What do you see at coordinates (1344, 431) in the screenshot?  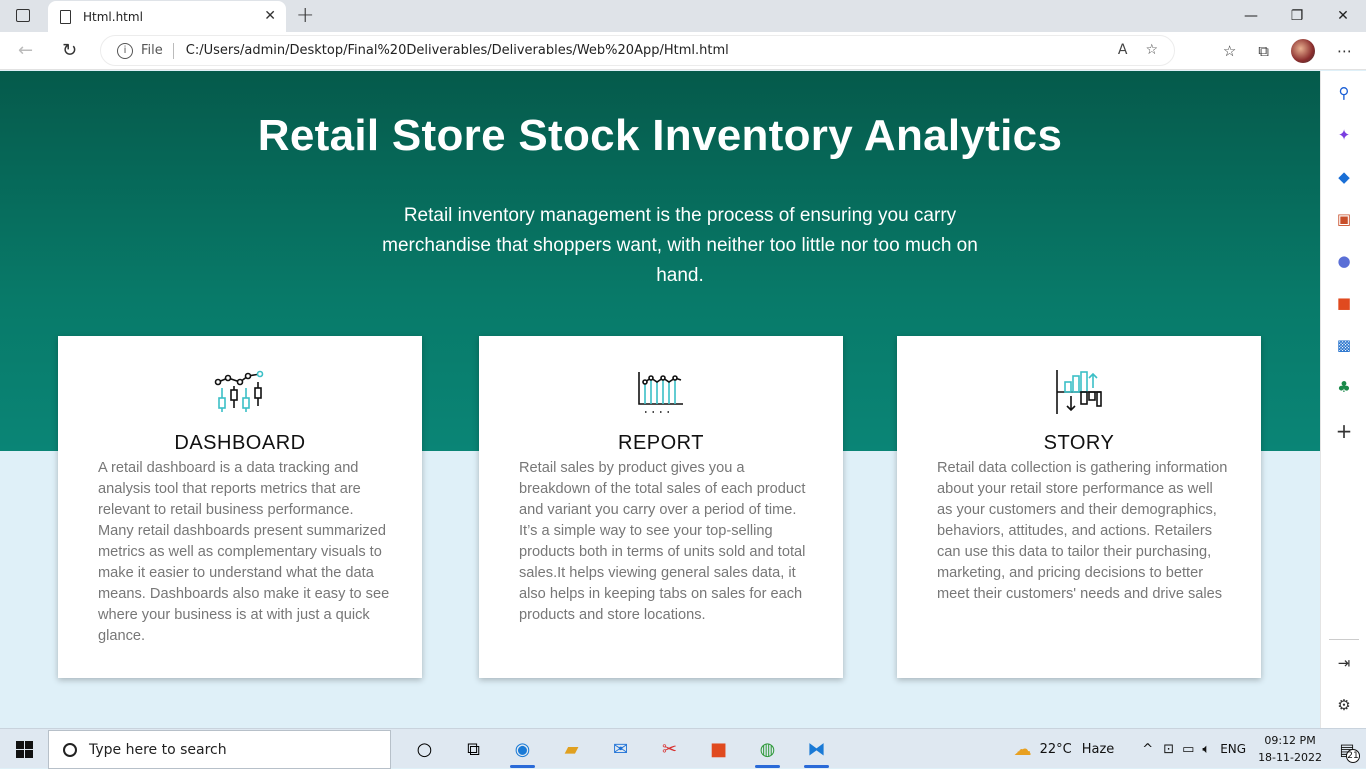 I see `add-sidebar-app-icon: +` at bounding box center [1344, 431].